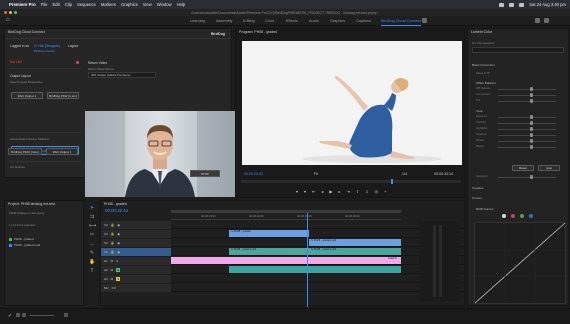 This screenshot has height=324, width=570. Describe the element at coordinates (181, 4) in the screenshot. I see `menu-help: Help` at that location.